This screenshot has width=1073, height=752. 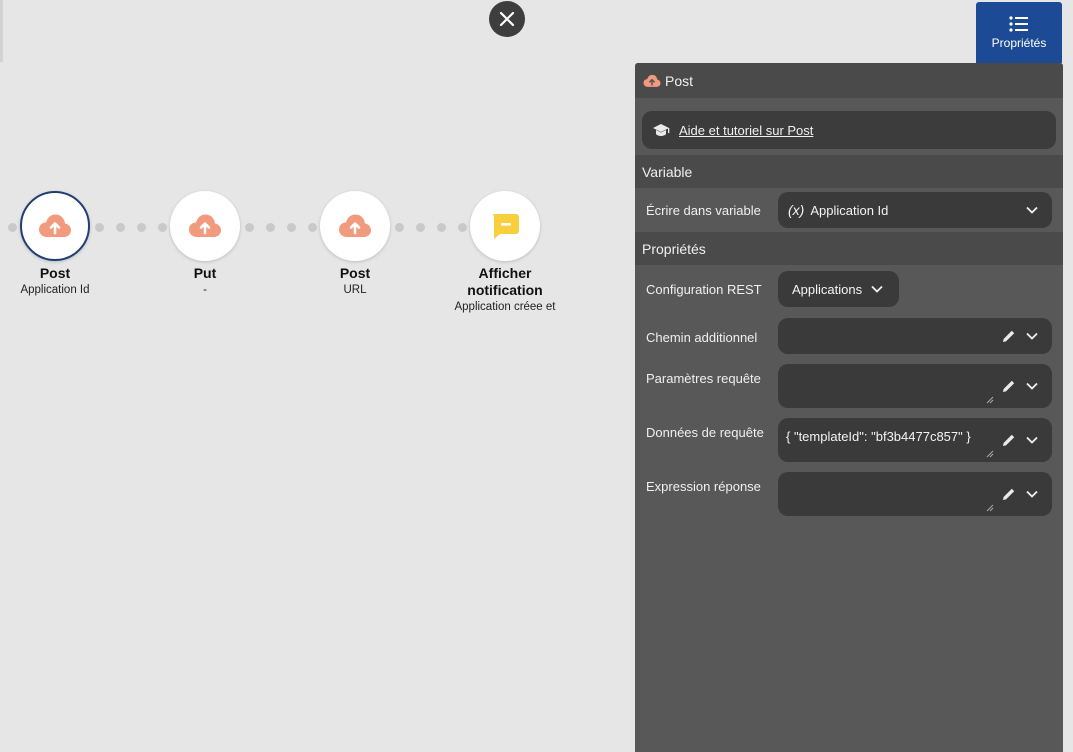 I want to click on write-variable-select: (x) Application Id, so click(x=915, y=210).